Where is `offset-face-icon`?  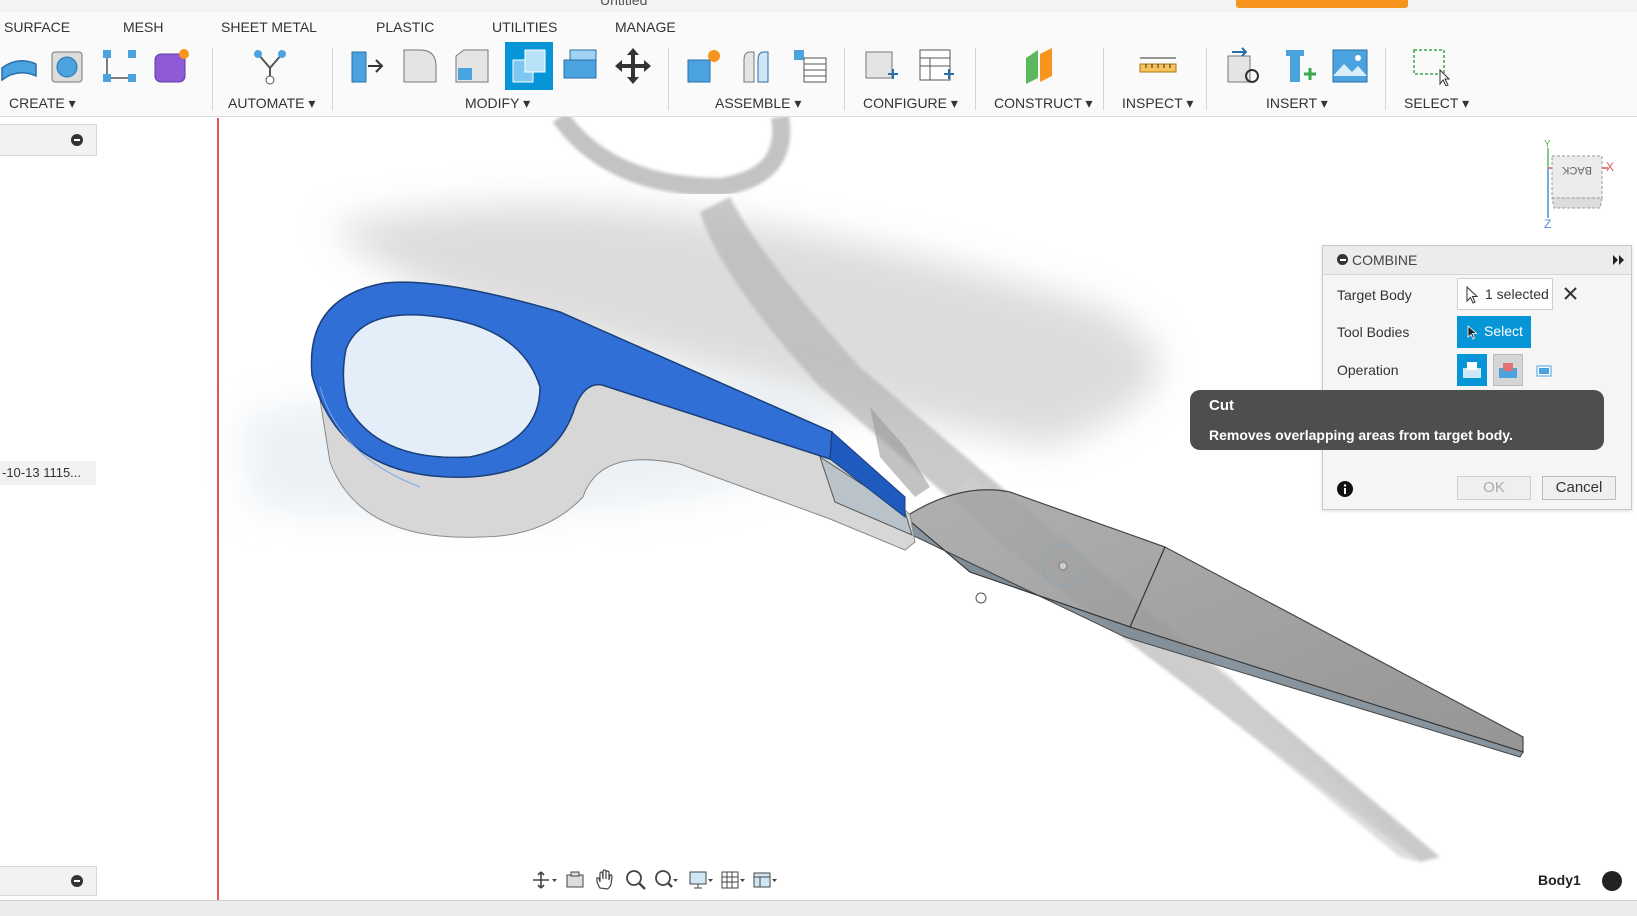
offset-face-icon is located at coordinates (580, 66).